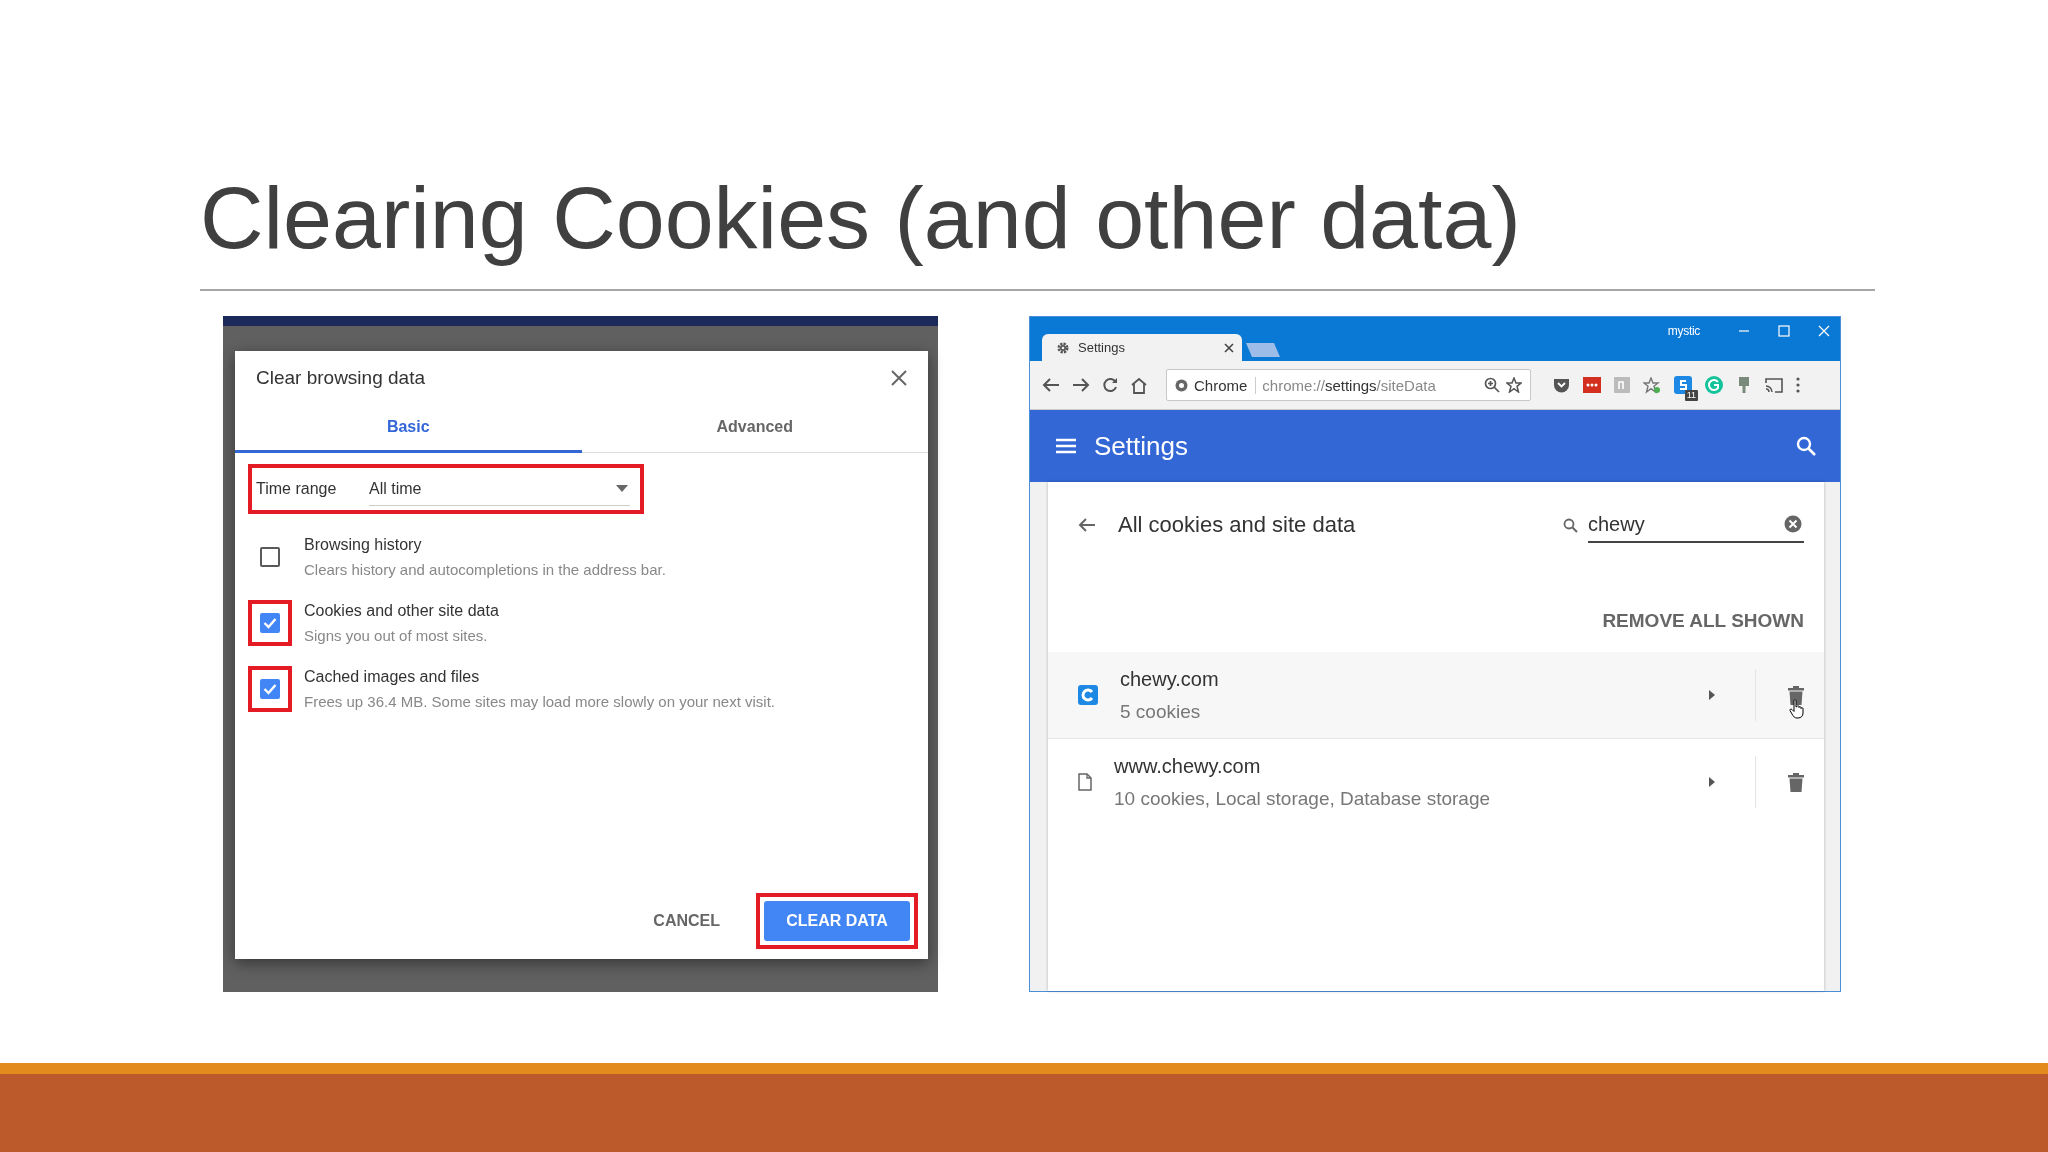 The width and height of the screenshot is (2048, 1152). I want to click on field-label: Time range, so click(297, 489).